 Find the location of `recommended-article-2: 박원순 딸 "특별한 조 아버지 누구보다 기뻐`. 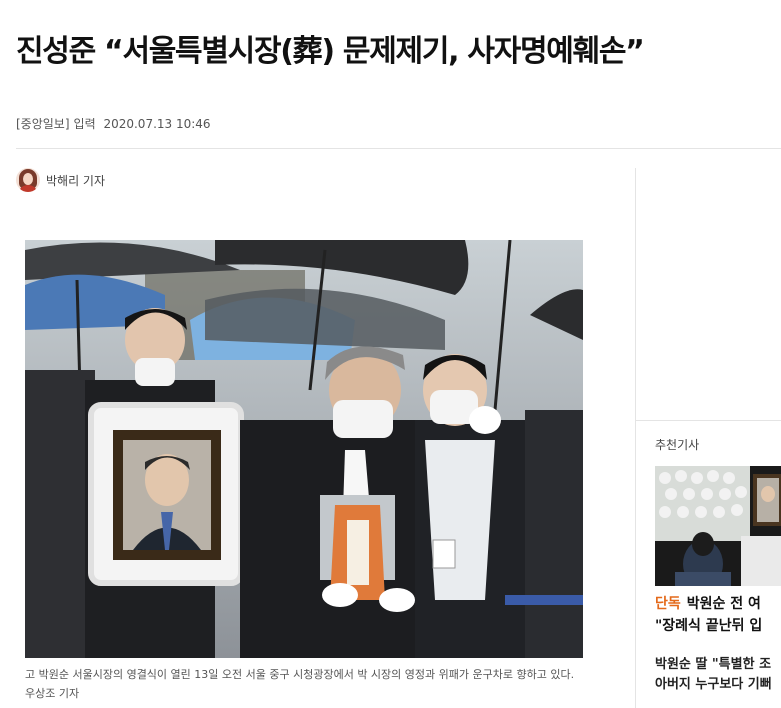

recommended-article-2: 박원순 딸 "특별한 조 아버지 누구보다 기뻐 is located at coordinates (718, 675).